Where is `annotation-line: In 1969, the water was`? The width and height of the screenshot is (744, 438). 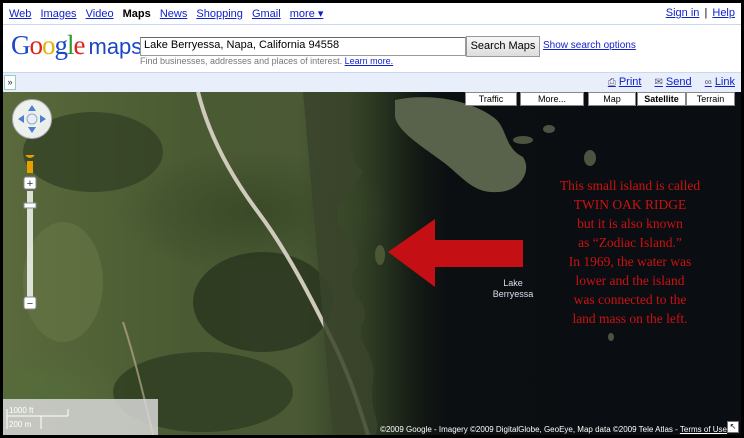 annotation-line: In 1969, the water was is located at coordinates (630, 261).